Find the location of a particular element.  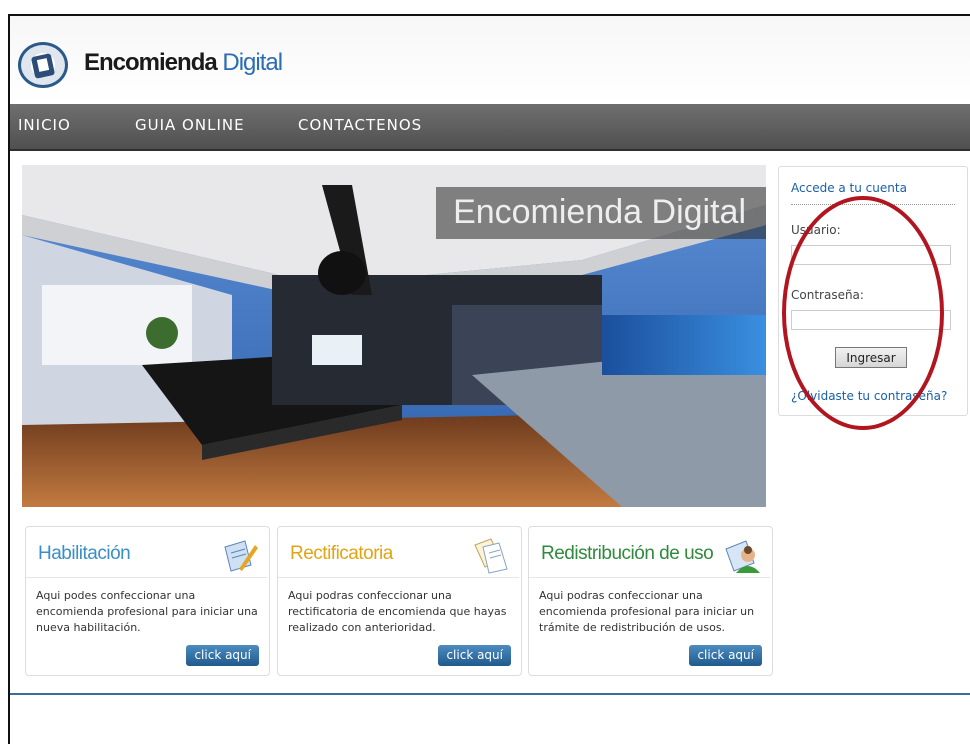

forgot-password-link: ¿Olvidaste tu contraseña? is located at coordinates (869, 396).